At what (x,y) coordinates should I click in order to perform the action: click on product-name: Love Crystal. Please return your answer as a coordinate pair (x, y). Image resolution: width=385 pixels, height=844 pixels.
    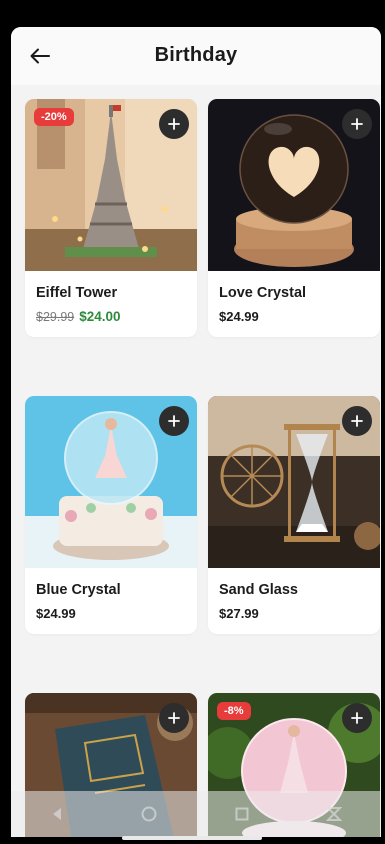
    Looking at the image, I should click on (263, 293).